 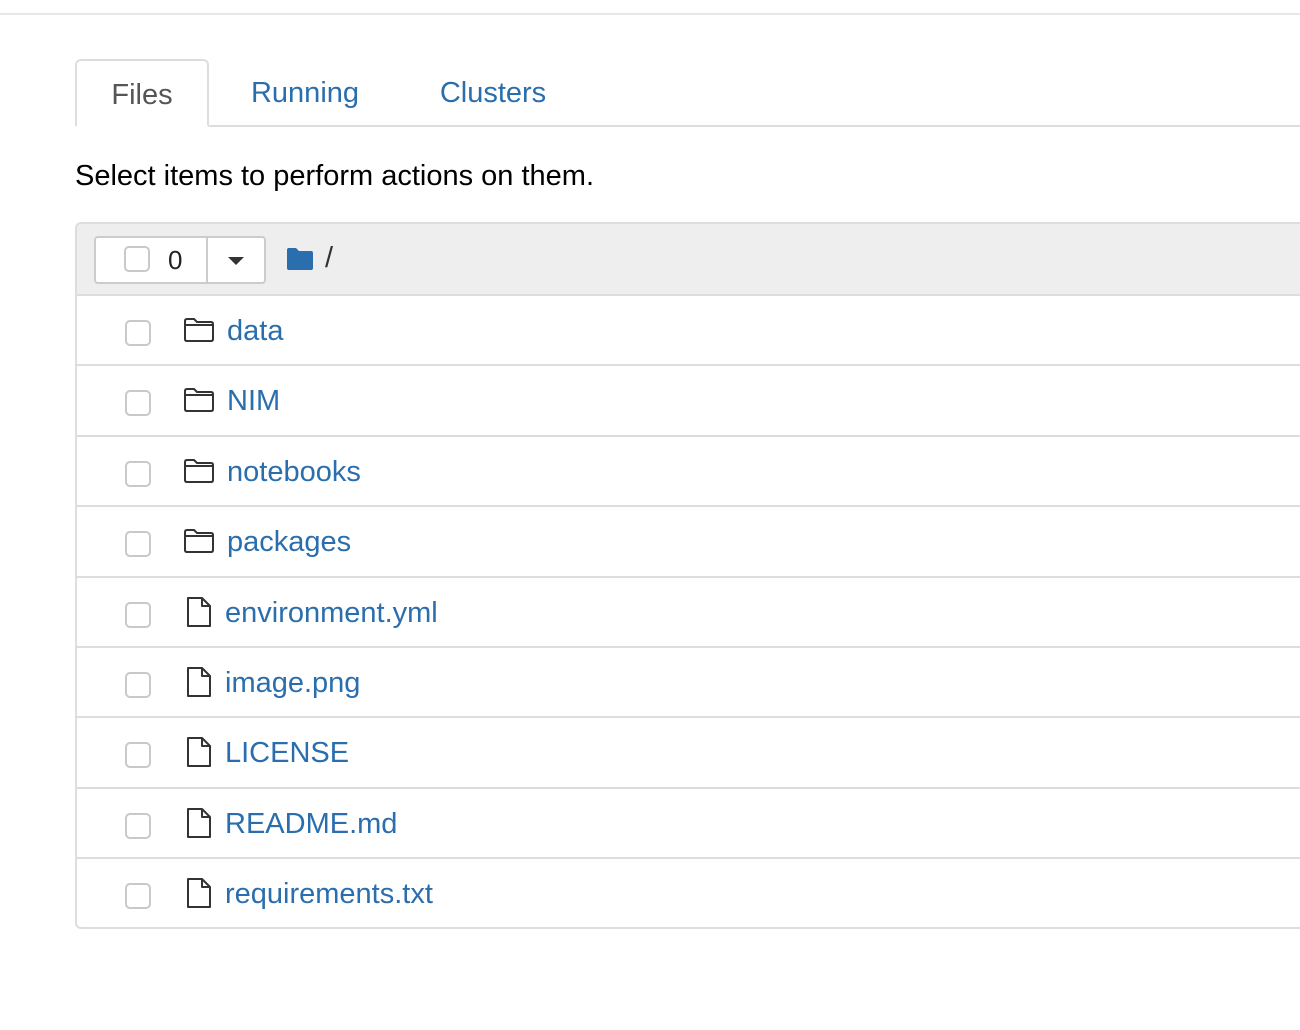 I want to click on select-dropdown-button, so click(x=236, y=260).